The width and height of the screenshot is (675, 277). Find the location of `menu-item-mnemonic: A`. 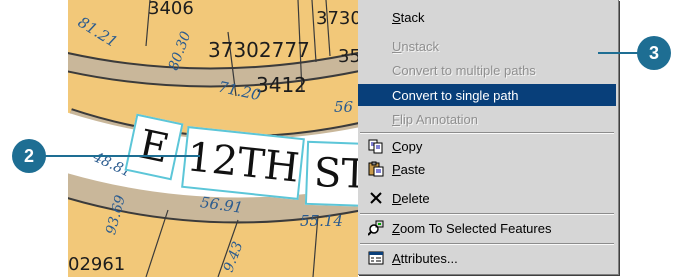

menu-item-mnemonic: A is located at coordinates (396, 258).